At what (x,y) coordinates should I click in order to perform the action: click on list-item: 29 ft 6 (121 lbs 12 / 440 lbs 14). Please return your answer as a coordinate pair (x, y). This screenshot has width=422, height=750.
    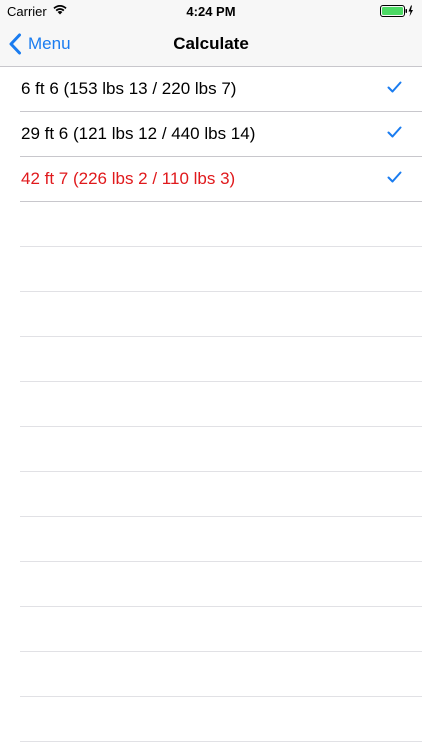
    Looking at the image, I should click on (221, 134).